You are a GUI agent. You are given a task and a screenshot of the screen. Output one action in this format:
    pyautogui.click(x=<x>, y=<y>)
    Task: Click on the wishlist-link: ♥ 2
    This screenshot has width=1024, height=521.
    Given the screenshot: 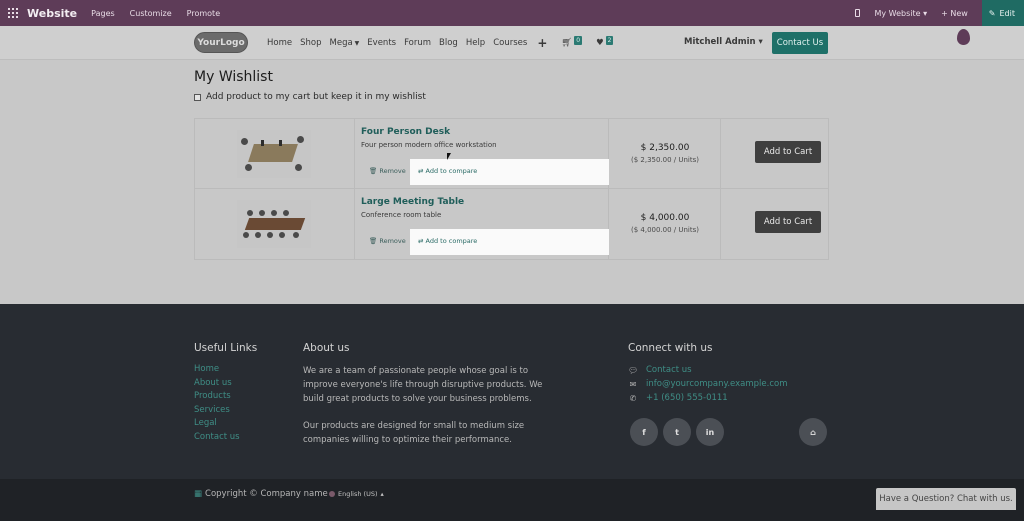 What is the action you would take?
    pyautogui.click(x=605, y=41)
    